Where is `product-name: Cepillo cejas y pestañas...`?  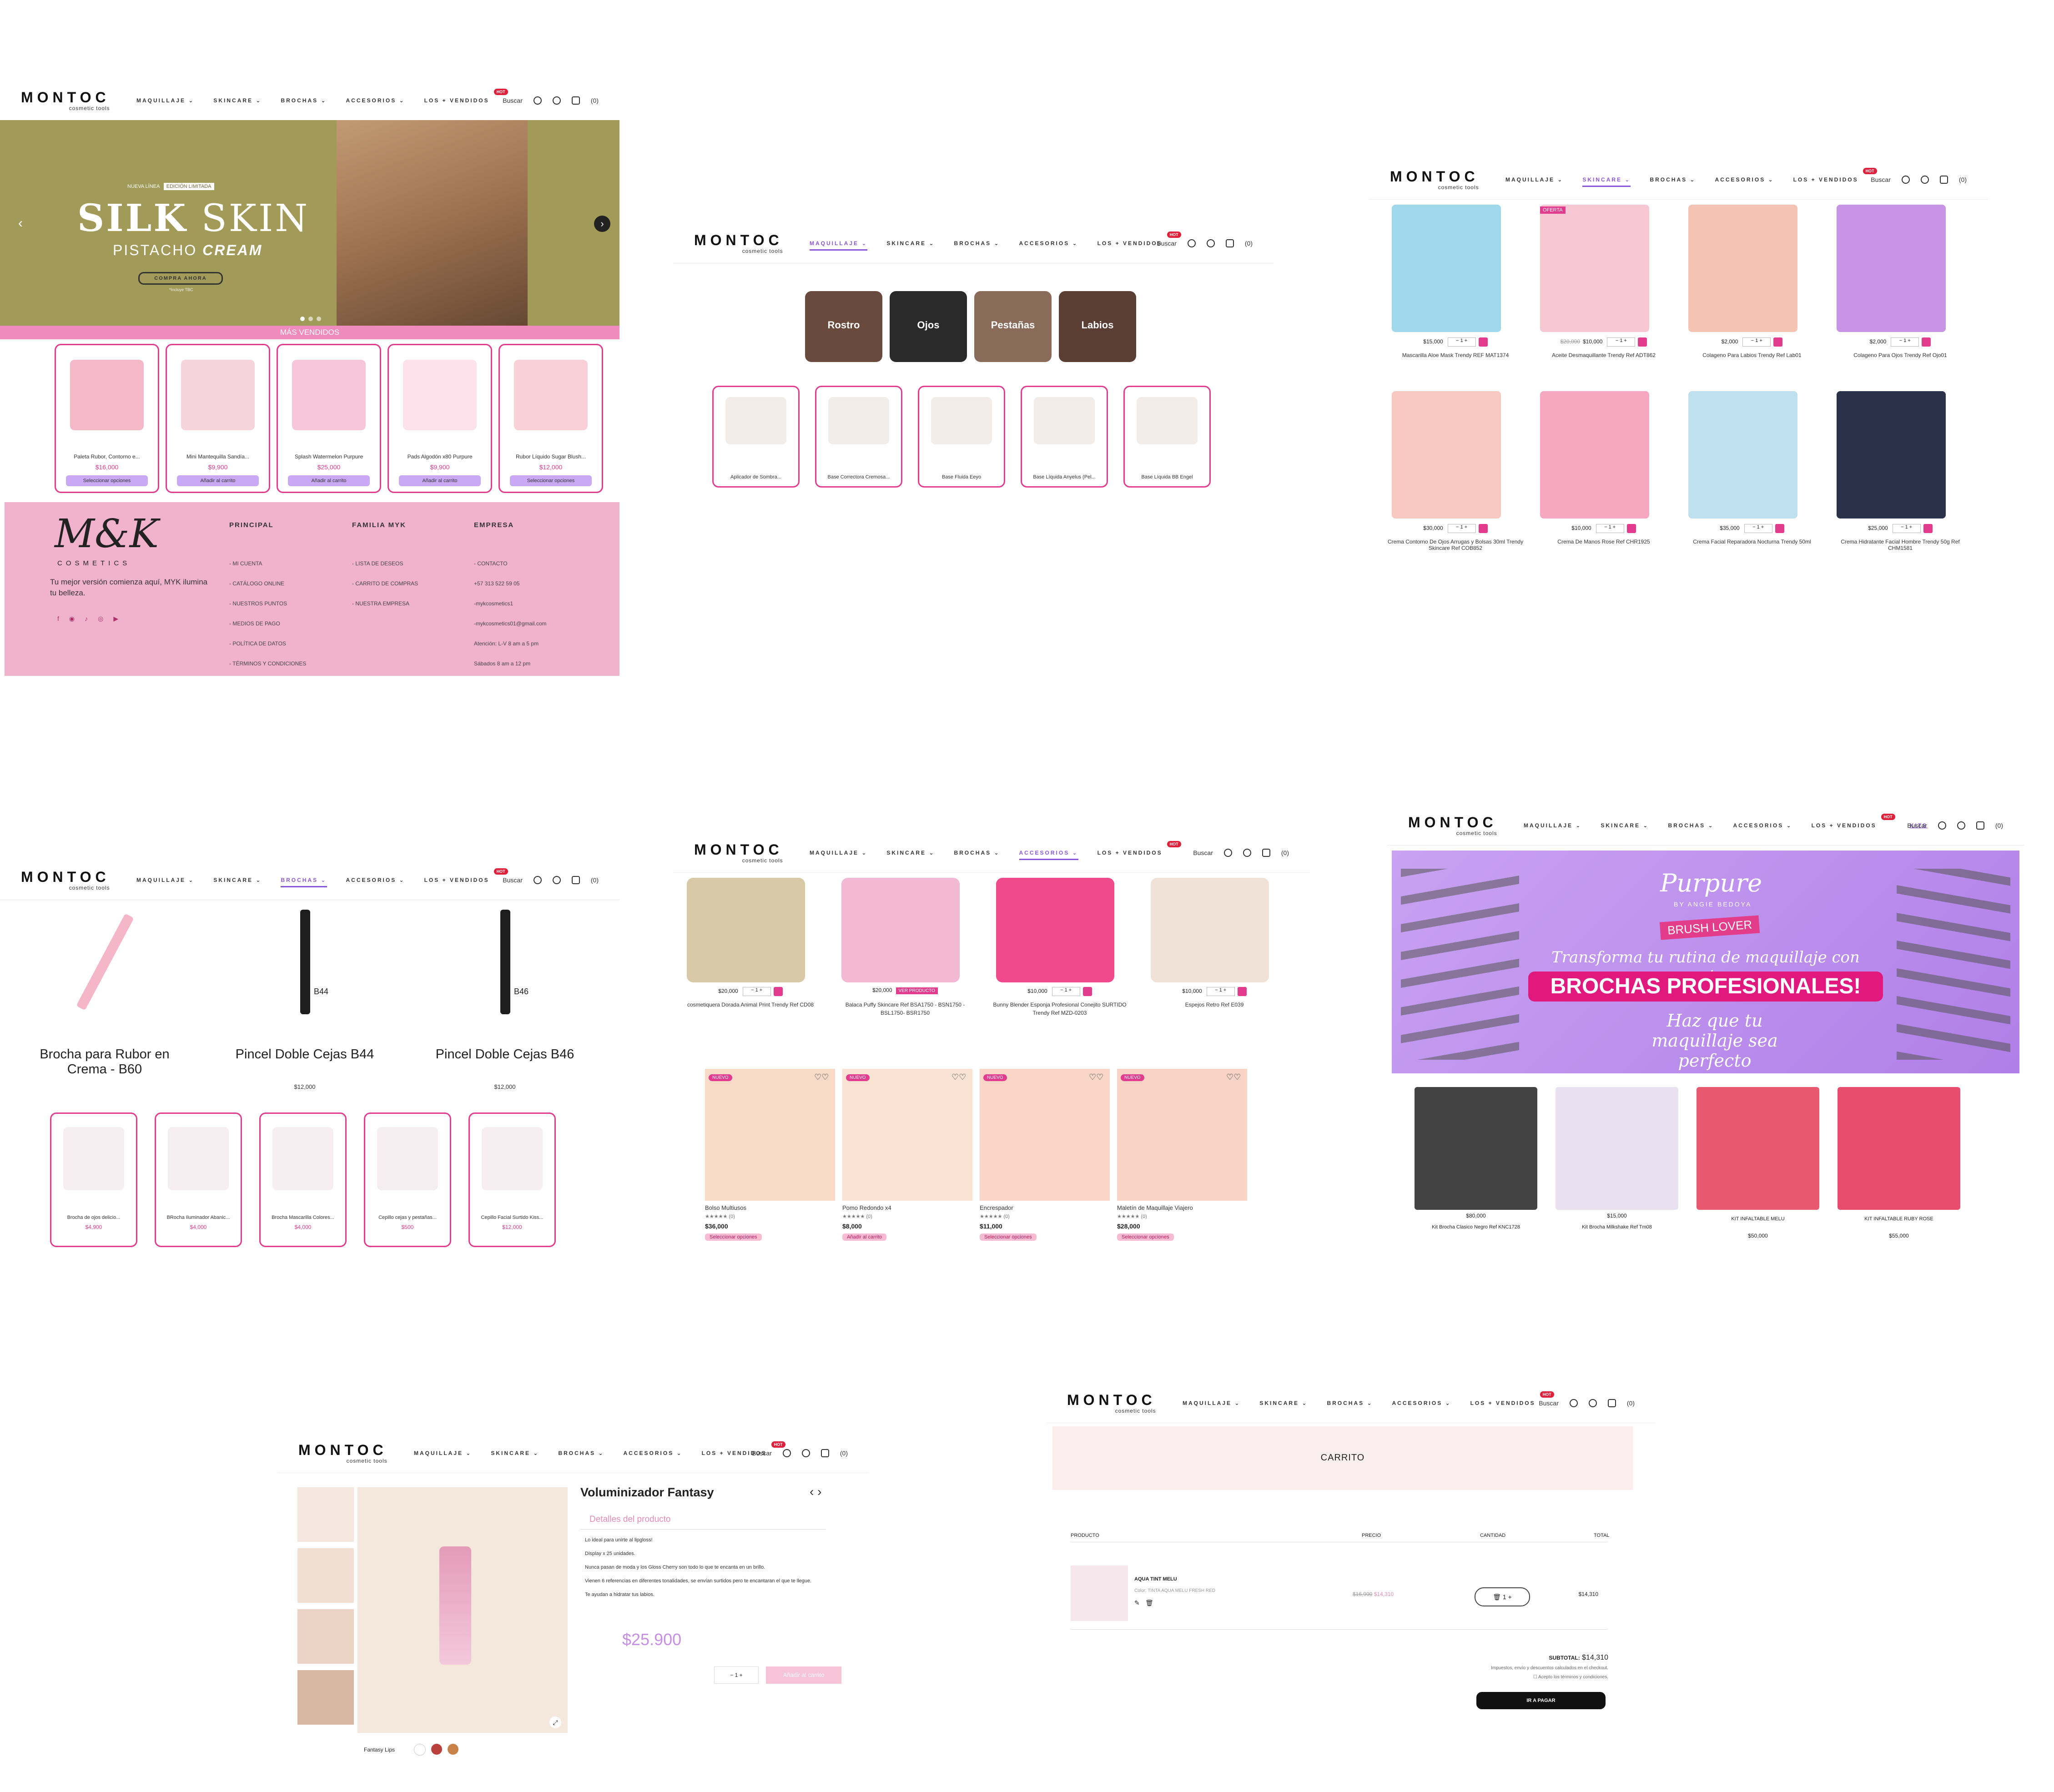 product-name: Cepillo cejas y pestañas... is located at coordinates (407, 1217).